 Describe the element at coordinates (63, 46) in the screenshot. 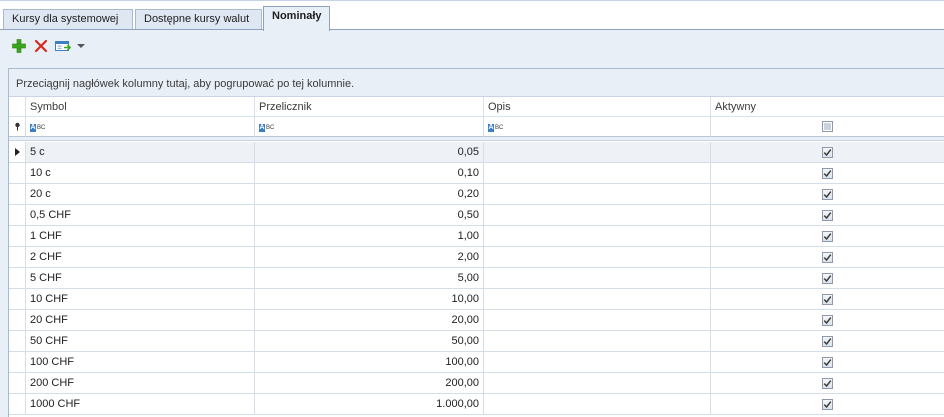

I see `export-button` at that location.